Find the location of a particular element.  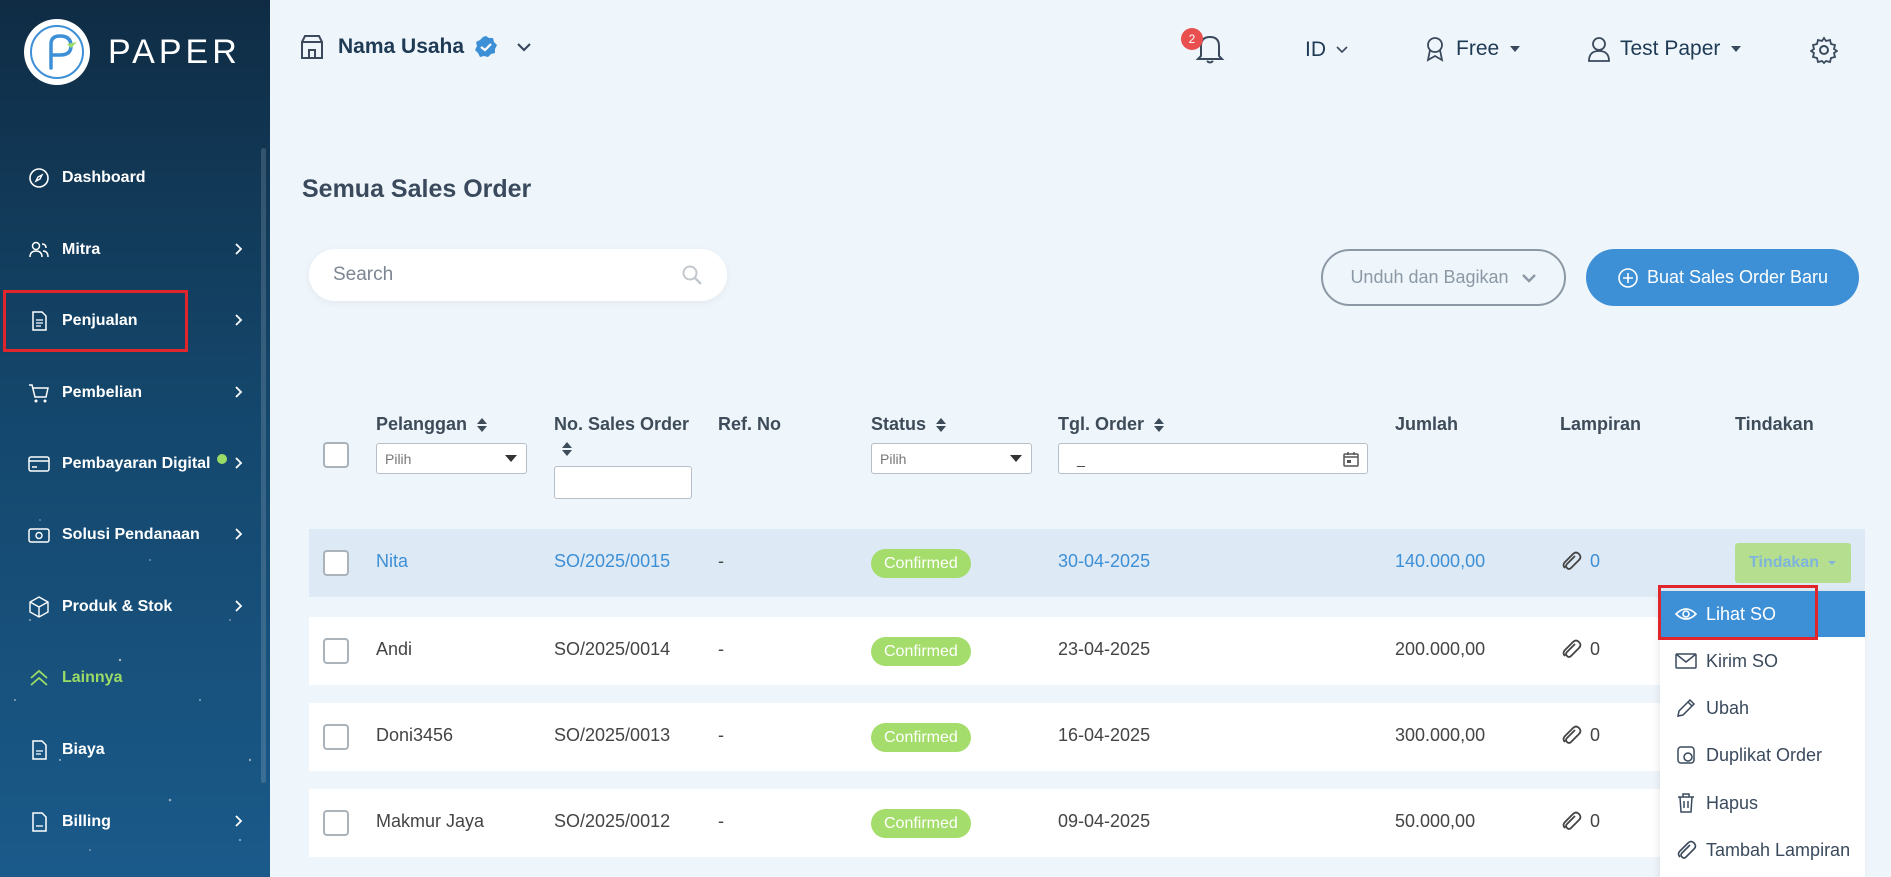

menu-item-delete: Hapus is located at coordinates (1762, 803).